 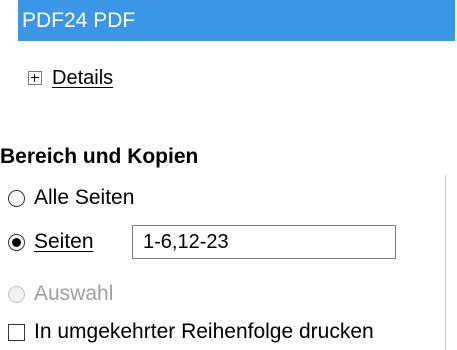 I want to click on details-expander: Details, so click(x=70, y=78).